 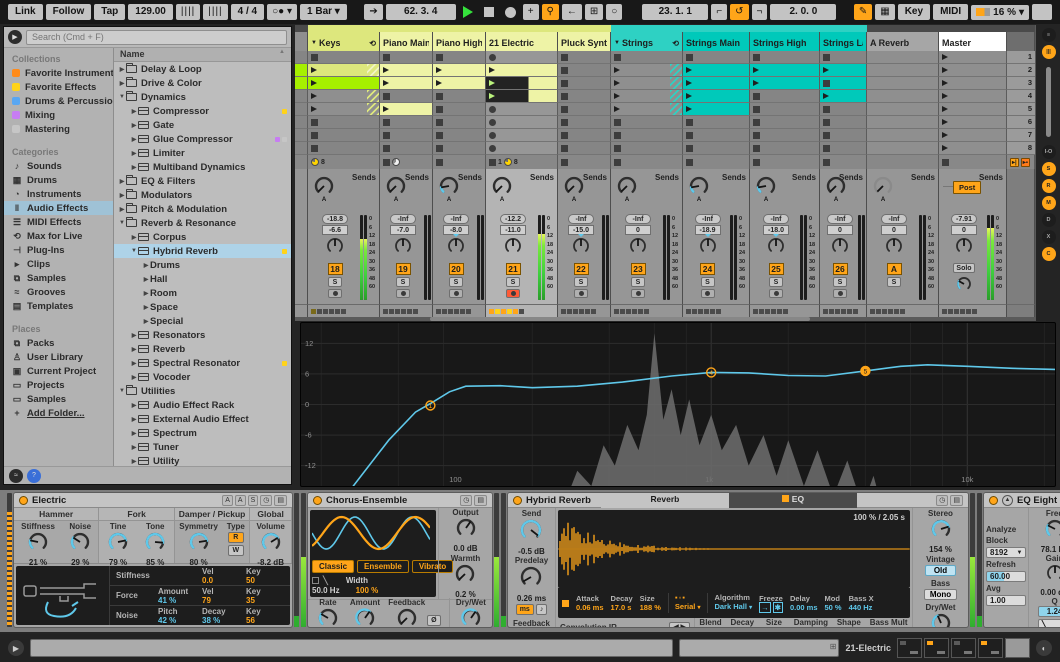 What do you see at coordinates (594, 12) in the screenshot?
I see `selection-box-icon: ⊞` at bounding box center [594, 12].